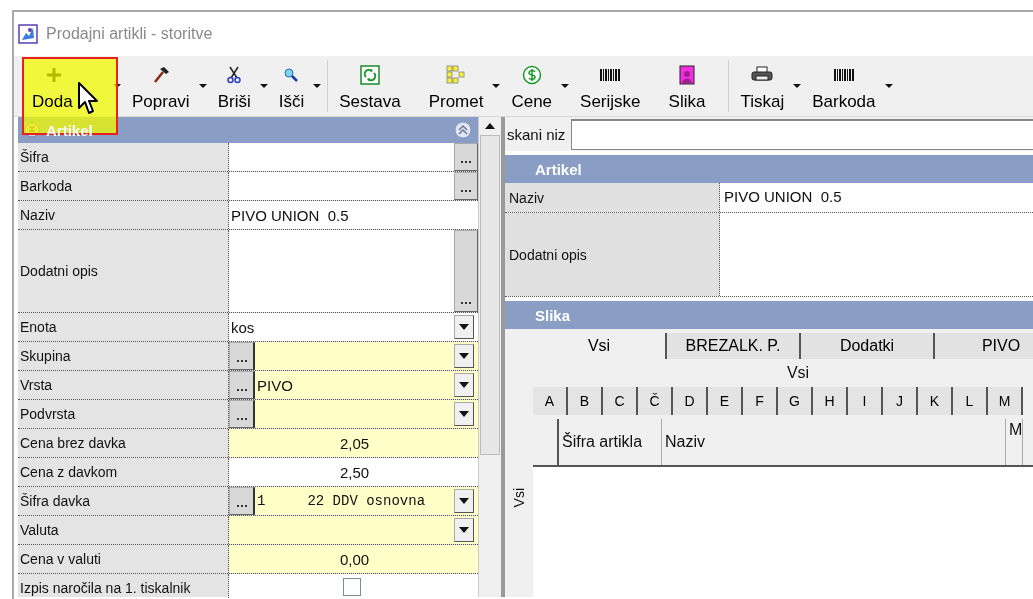 This screenshot has width=1033, height=599. What do you see at coordinates (553, 315) in the screenshot?
I see `section-title: Slika` at bounding box center [553, 315].